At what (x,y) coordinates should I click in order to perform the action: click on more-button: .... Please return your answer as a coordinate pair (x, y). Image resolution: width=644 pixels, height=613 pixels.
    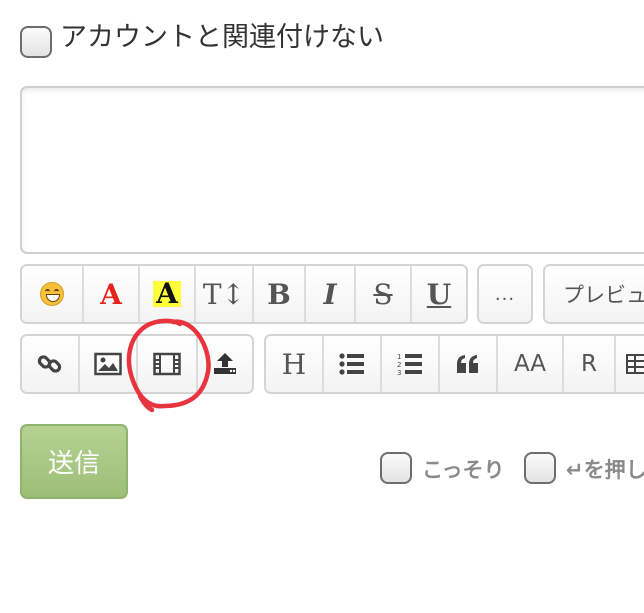
    Looking at the image, I should click on (505, 294).